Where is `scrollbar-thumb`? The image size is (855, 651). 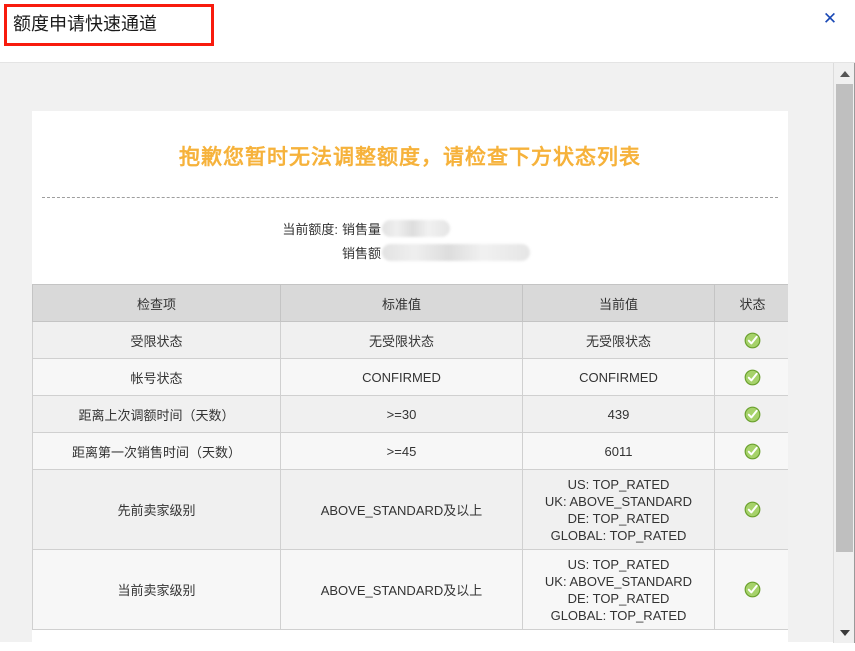 scrollbar-thumb is located at coordinates (844, 318).